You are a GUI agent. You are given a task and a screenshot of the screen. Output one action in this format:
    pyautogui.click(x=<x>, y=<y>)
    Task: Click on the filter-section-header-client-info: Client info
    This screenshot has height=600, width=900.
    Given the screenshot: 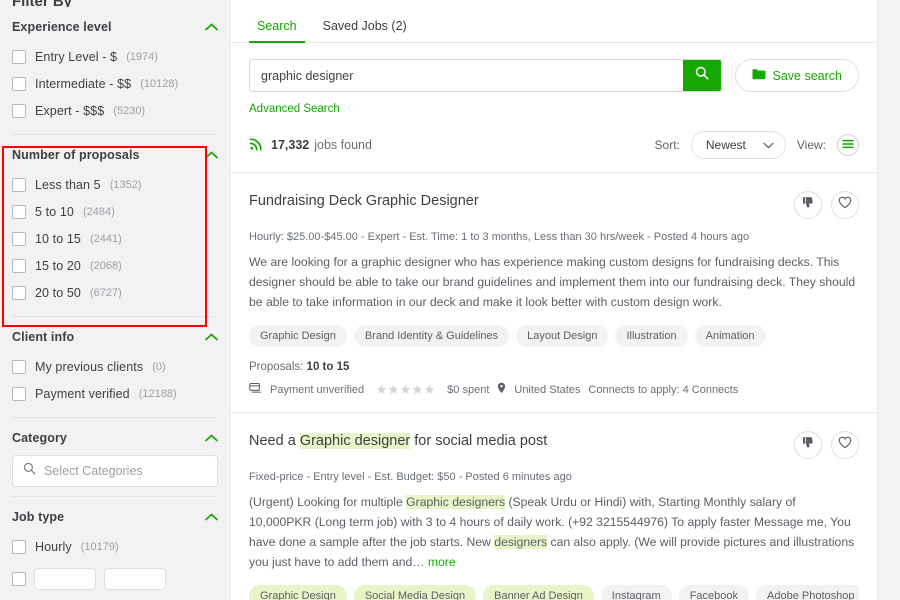 What is the action you would take?
    pyautogui.click(x=115, y=335)
    